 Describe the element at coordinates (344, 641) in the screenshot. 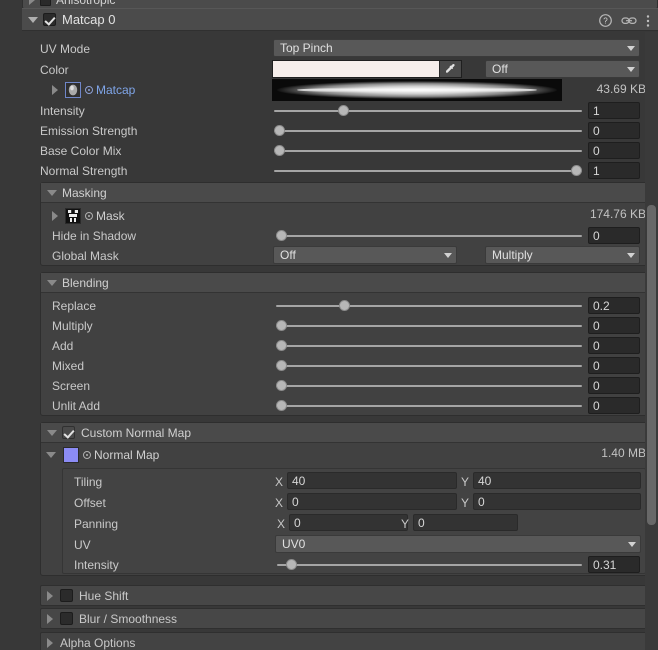

I see `section-alpha-options-header: Alpha Options` at that location.